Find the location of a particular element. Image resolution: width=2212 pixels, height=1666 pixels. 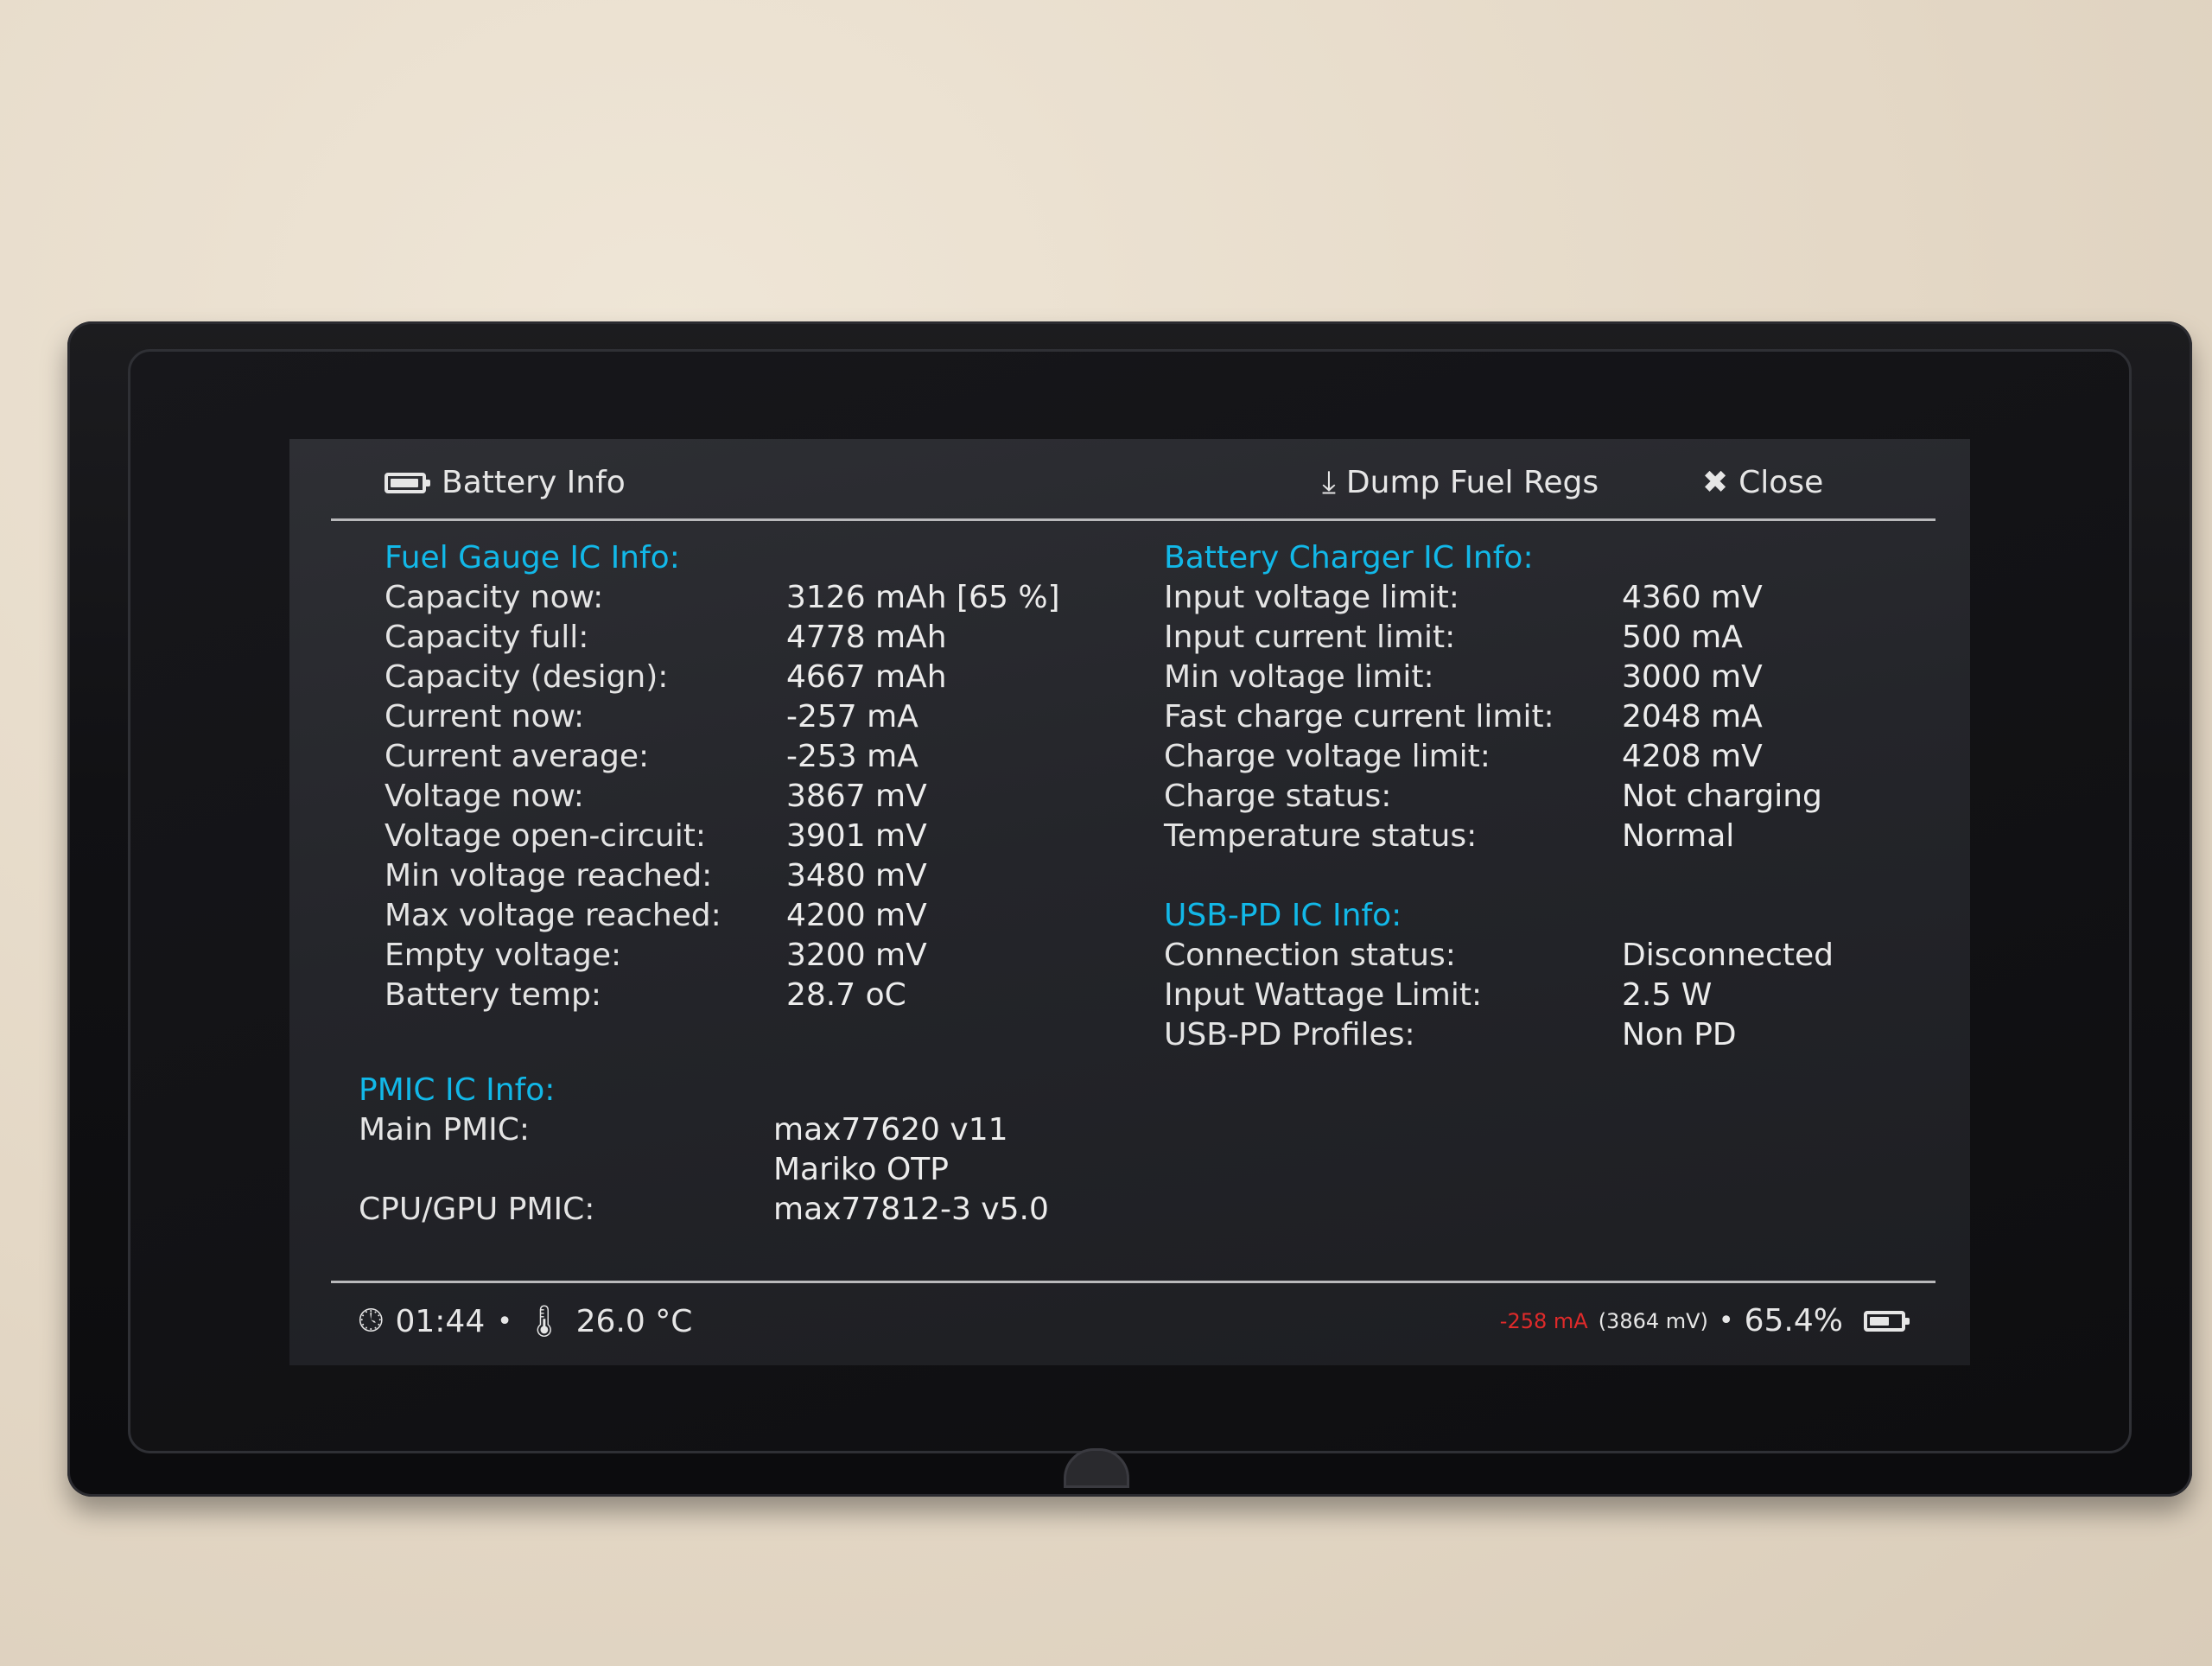

info-label: Input voltage limit: is located at coordinates (1311, 598).